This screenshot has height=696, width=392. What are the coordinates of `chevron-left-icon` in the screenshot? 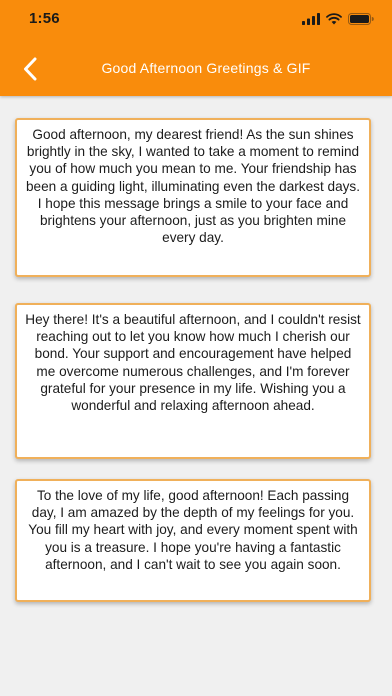 It's located at (30, 69).